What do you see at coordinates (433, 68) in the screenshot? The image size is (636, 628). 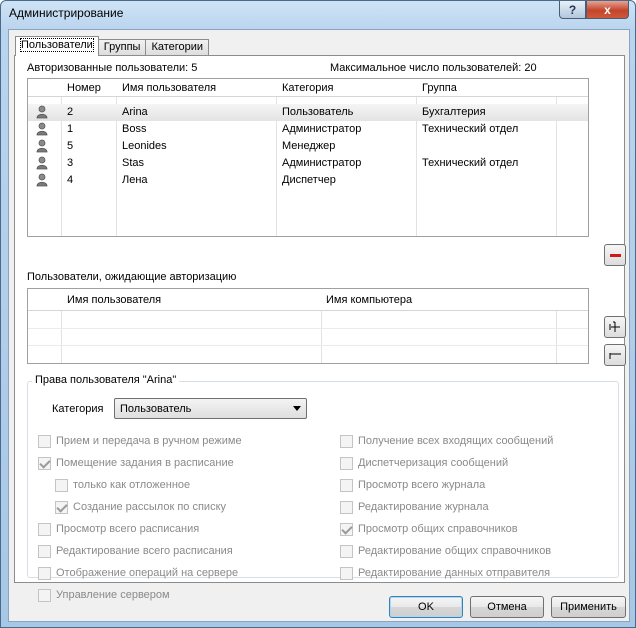 I see `max-users-label: Максимальное число пользователей: 20` at bounding box center [433, 68].